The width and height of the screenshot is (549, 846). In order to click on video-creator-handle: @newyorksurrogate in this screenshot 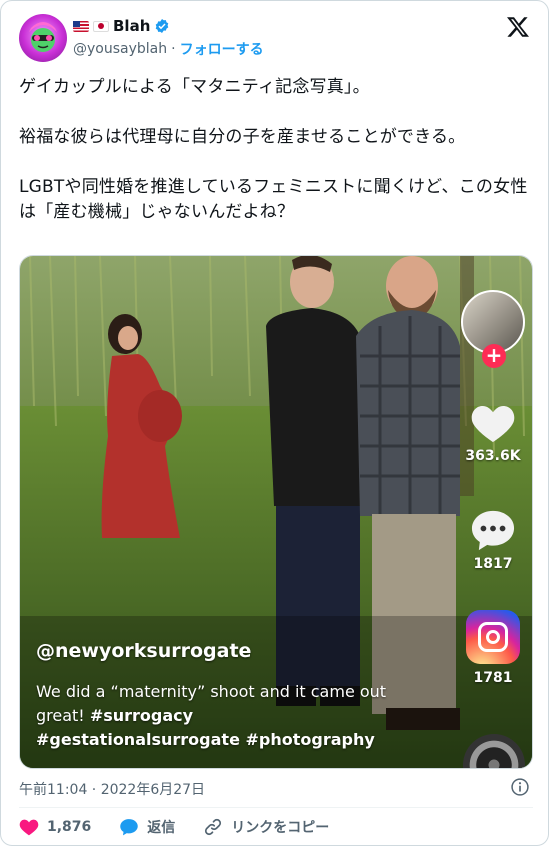, I will do `click(144, 651)`.